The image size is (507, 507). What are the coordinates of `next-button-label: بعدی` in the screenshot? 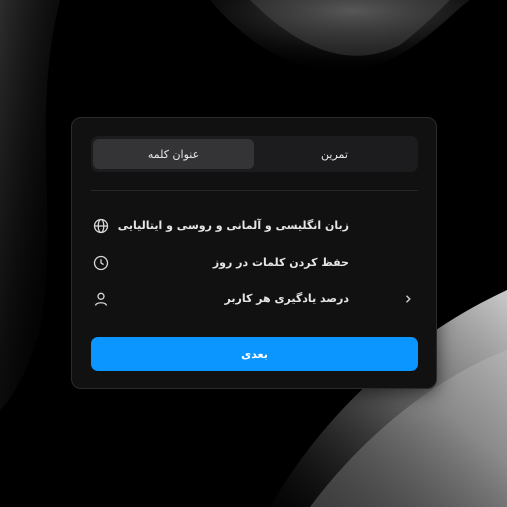 It's located at (254, 354).